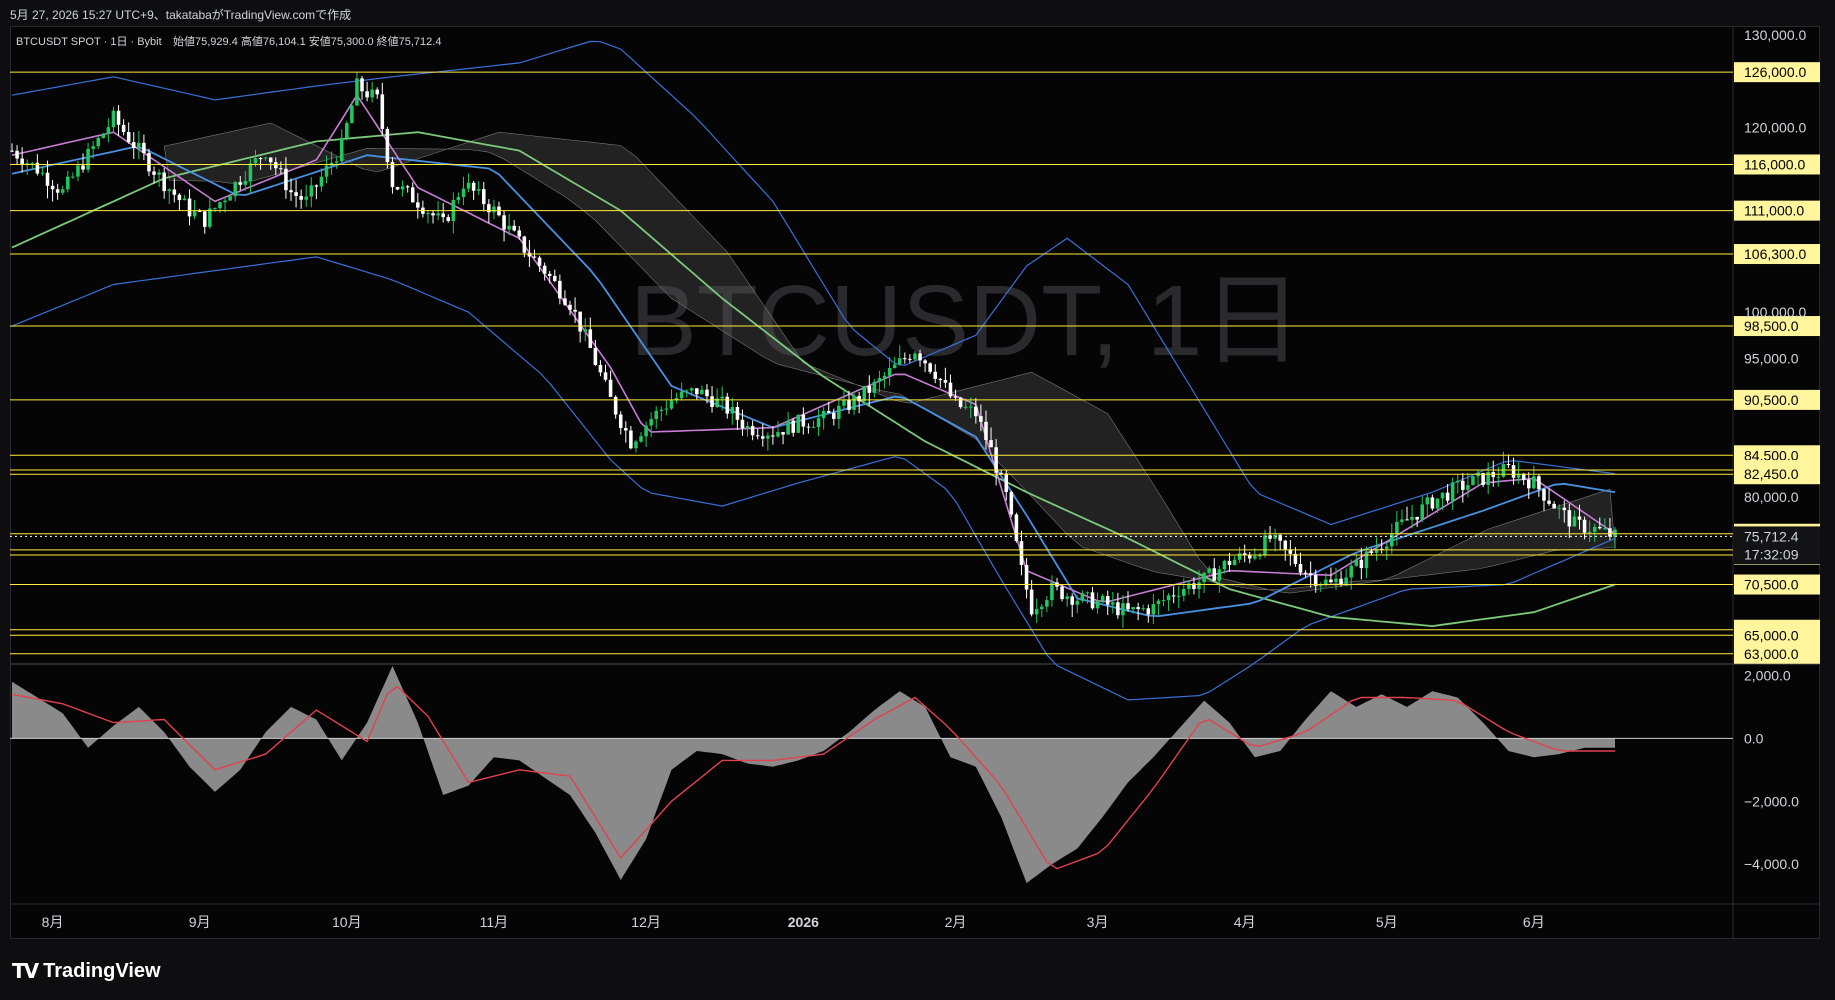  I want to click on tradingview-mark-icon: TV, so click(25, 971).